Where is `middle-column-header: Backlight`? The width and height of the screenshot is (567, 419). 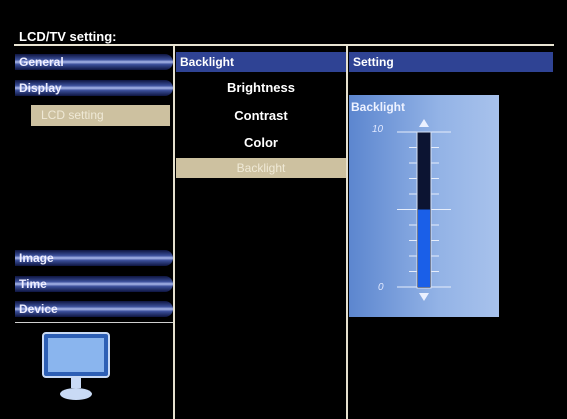
middle-column-header: Backlight is located at coordinates (261, 62).